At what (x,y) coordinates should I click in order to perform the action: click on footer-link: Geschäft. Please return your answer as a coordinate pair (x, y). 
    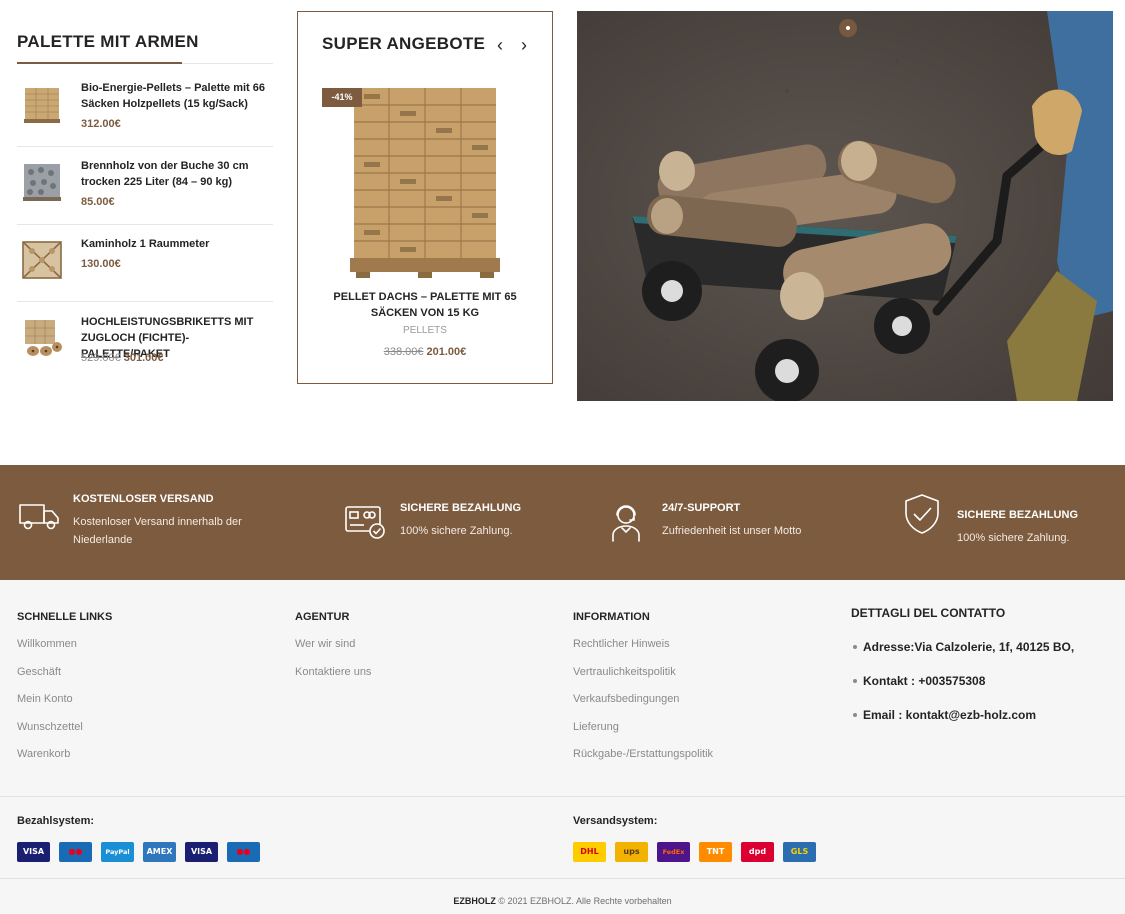
    Looking at the image, I should click on (64, 672).